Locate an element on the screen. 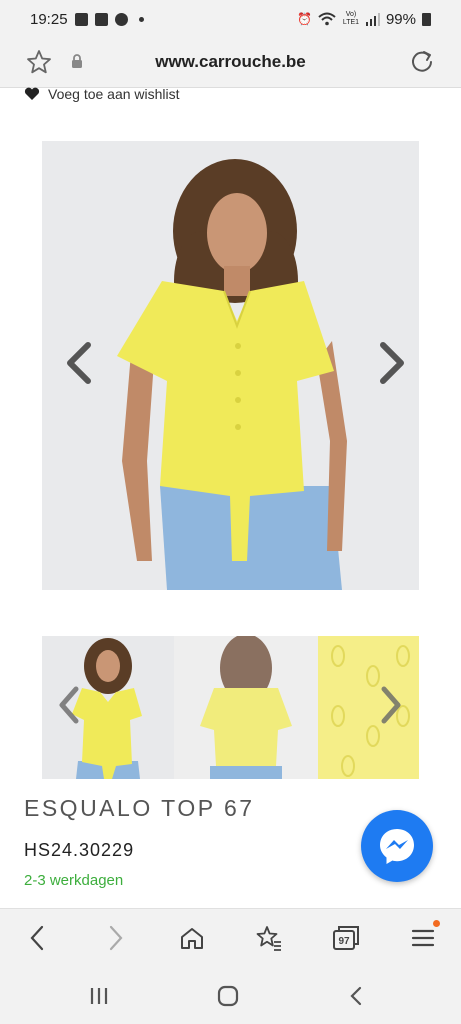 The height and width of the screenshot is (1024, 461). menu-button is located at coordinates (424, 936).